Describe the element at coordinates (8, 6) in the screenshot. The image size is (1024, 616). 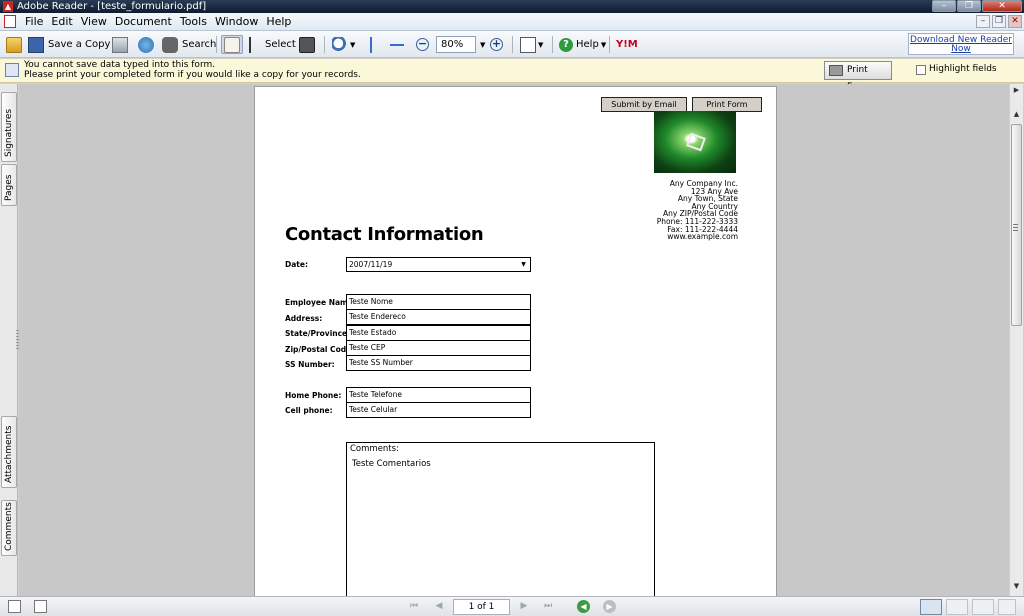
I see `adobe-reader-icon: ▲` at that location.